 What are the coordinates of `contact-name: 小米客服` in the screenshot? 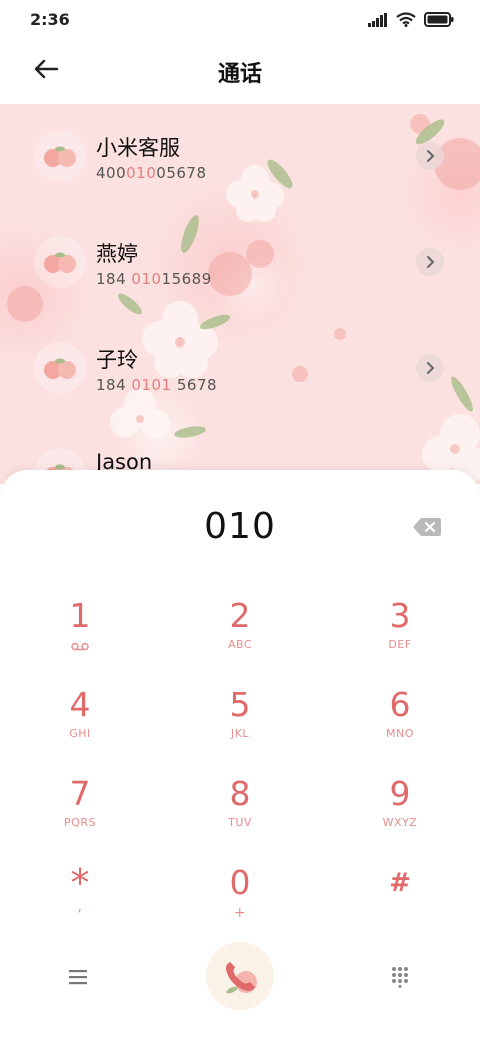 It's located at (138, 148).